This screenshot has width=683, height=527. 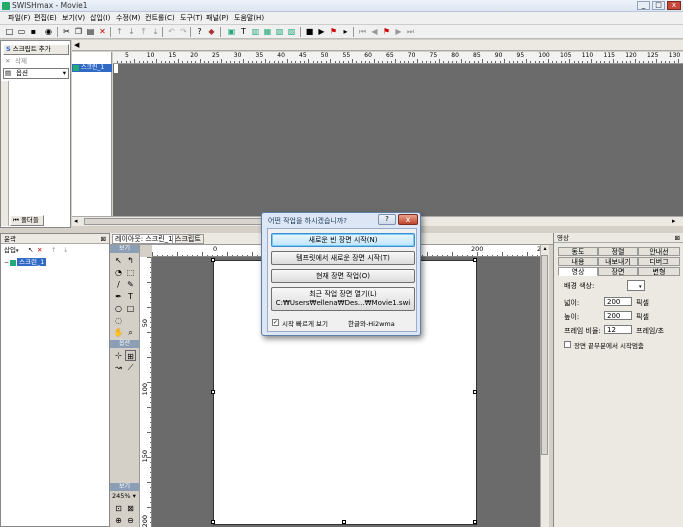 I want to click on tab-scene: 장면, so click(x=618, y=271).